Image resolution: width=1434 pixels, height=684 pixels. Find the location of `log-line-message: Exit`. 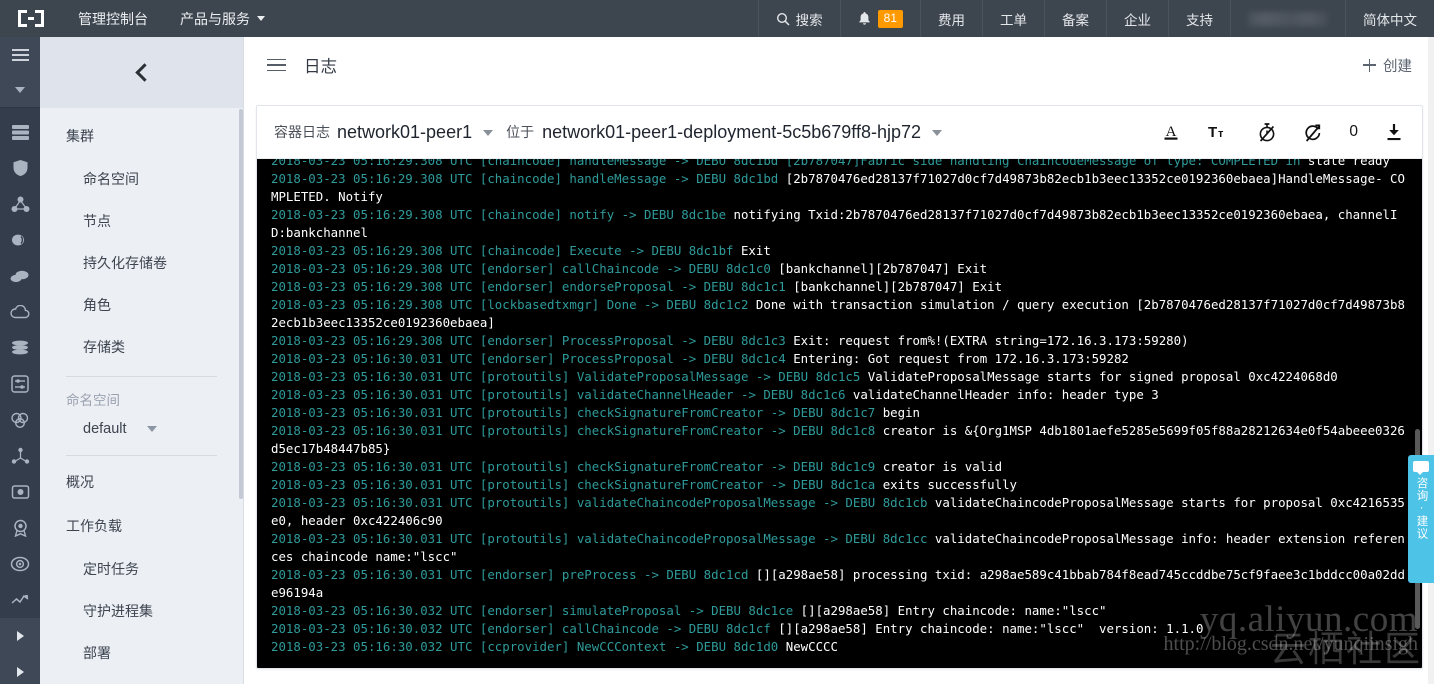

log-line-message: Exit is located at coordinates (752, 250).